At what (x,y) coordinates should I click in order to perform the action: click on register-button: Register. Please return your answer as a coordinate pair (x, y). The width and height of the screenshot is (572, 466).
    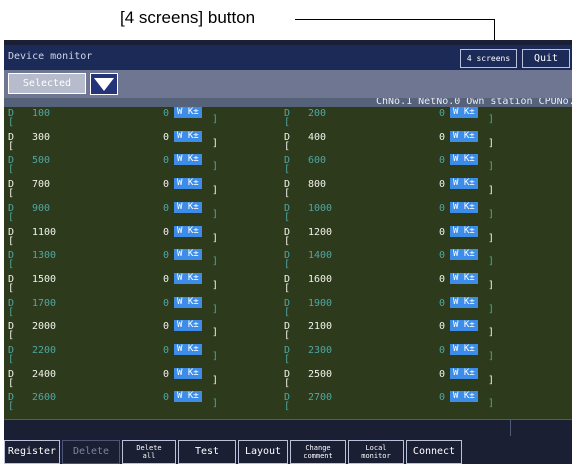
    Looking at the image, I should click on (32, 452).